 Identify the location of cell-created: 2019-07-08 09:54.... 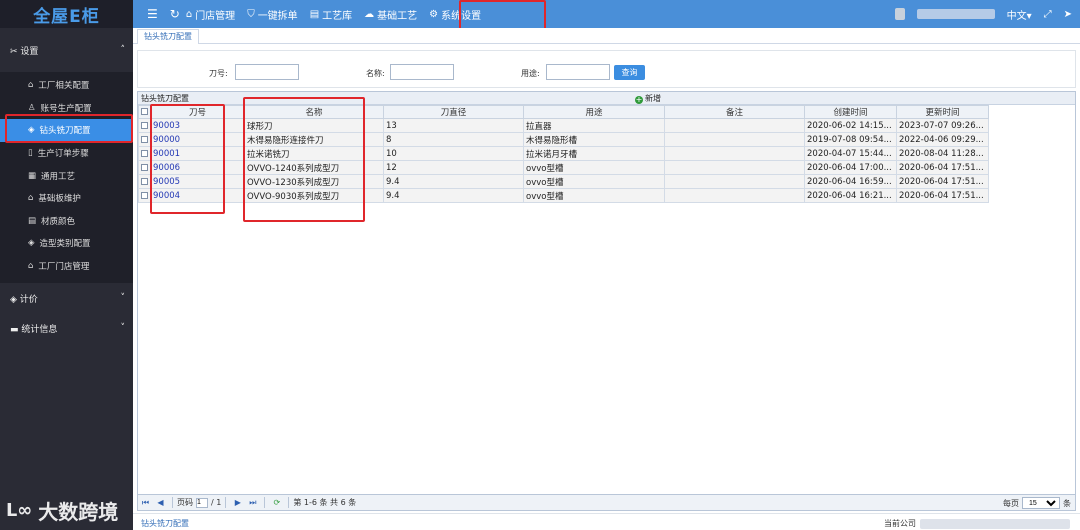
(850, 139).